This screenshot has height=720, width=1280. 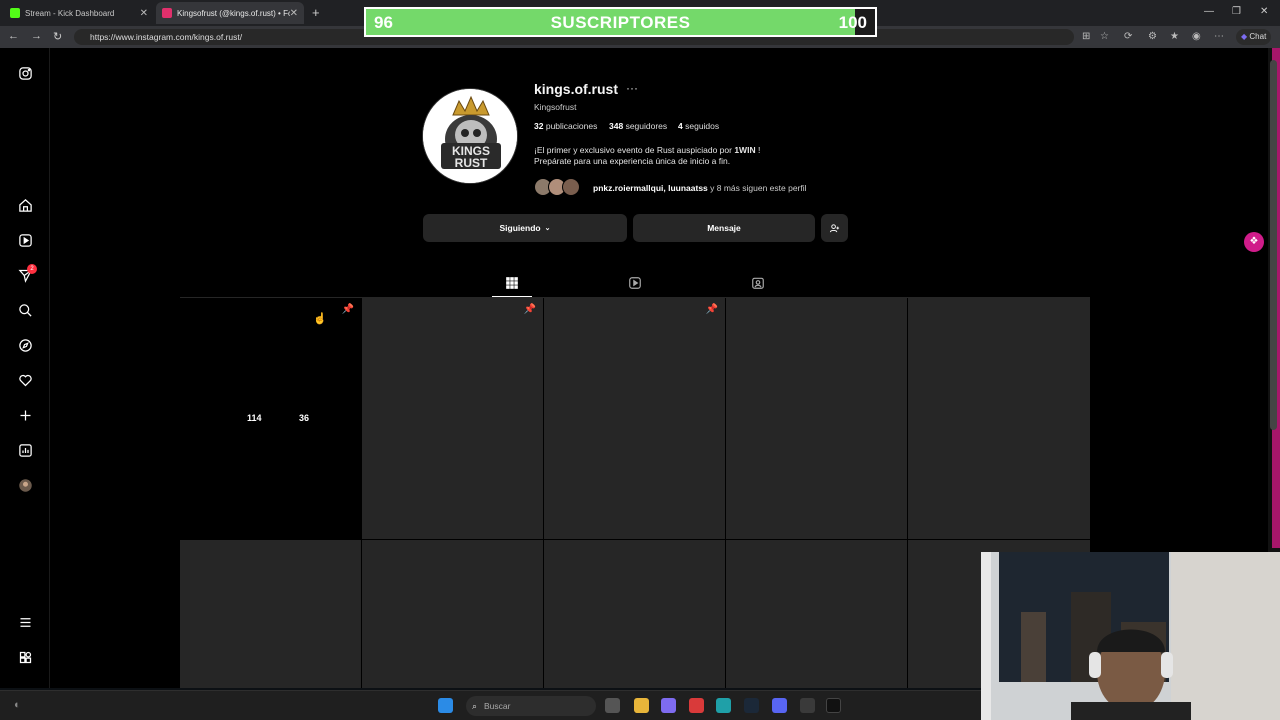 I want to click on grid-icon, so click(x=512, y=283).